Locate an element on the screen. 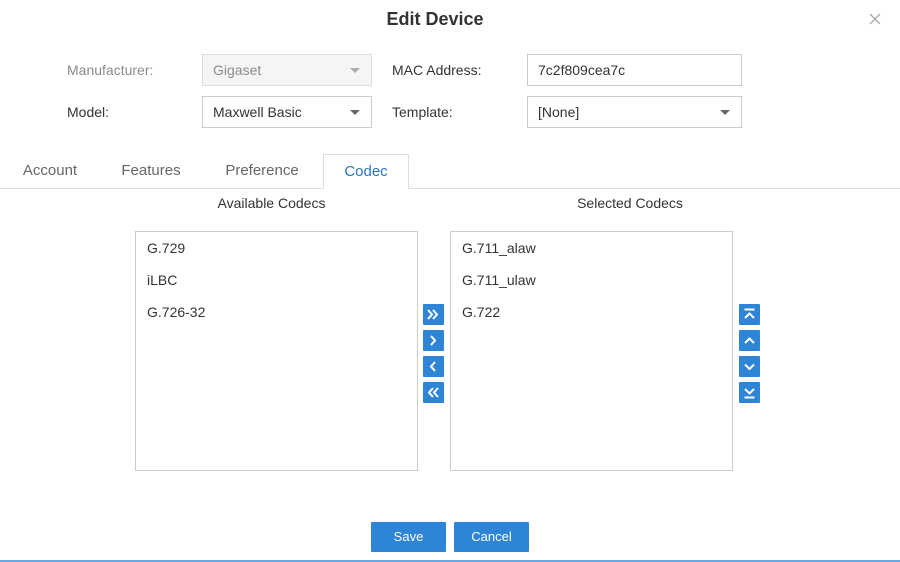 The width and height of the screenshot is (900, 562). move-all-left-button is located at coordinates (433, 392).